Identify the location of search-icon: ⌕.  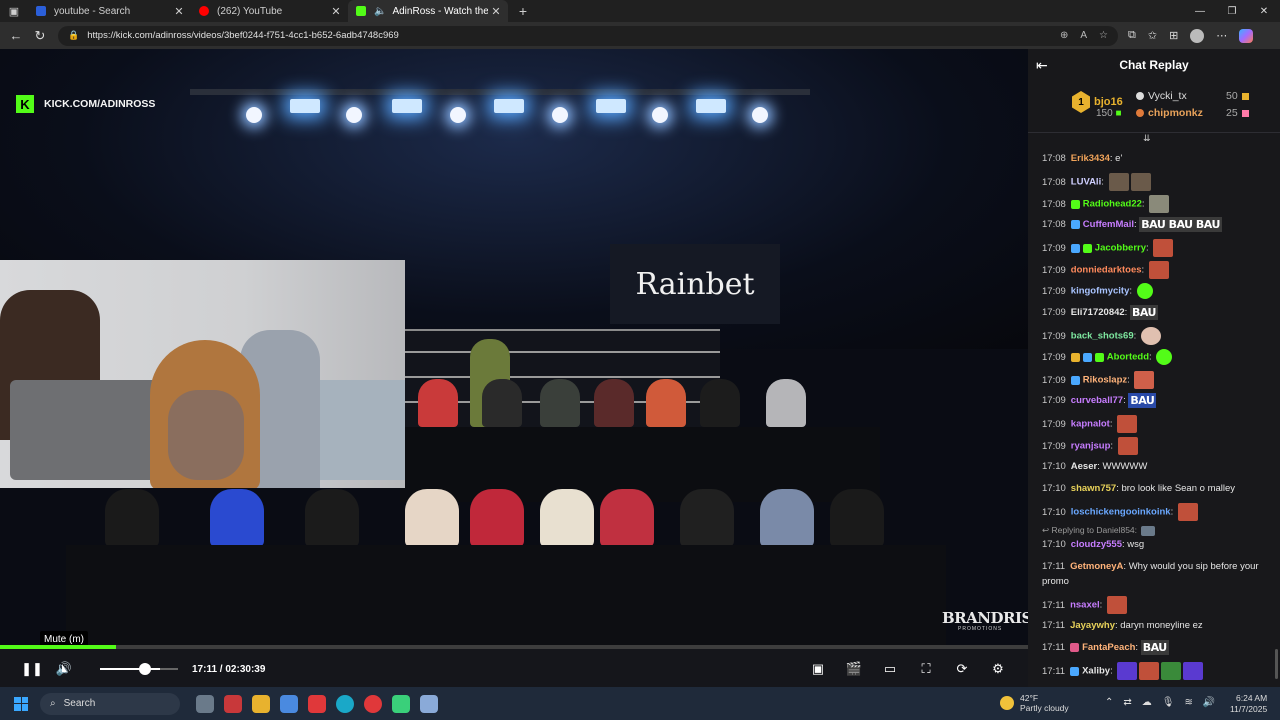
(53, 703).